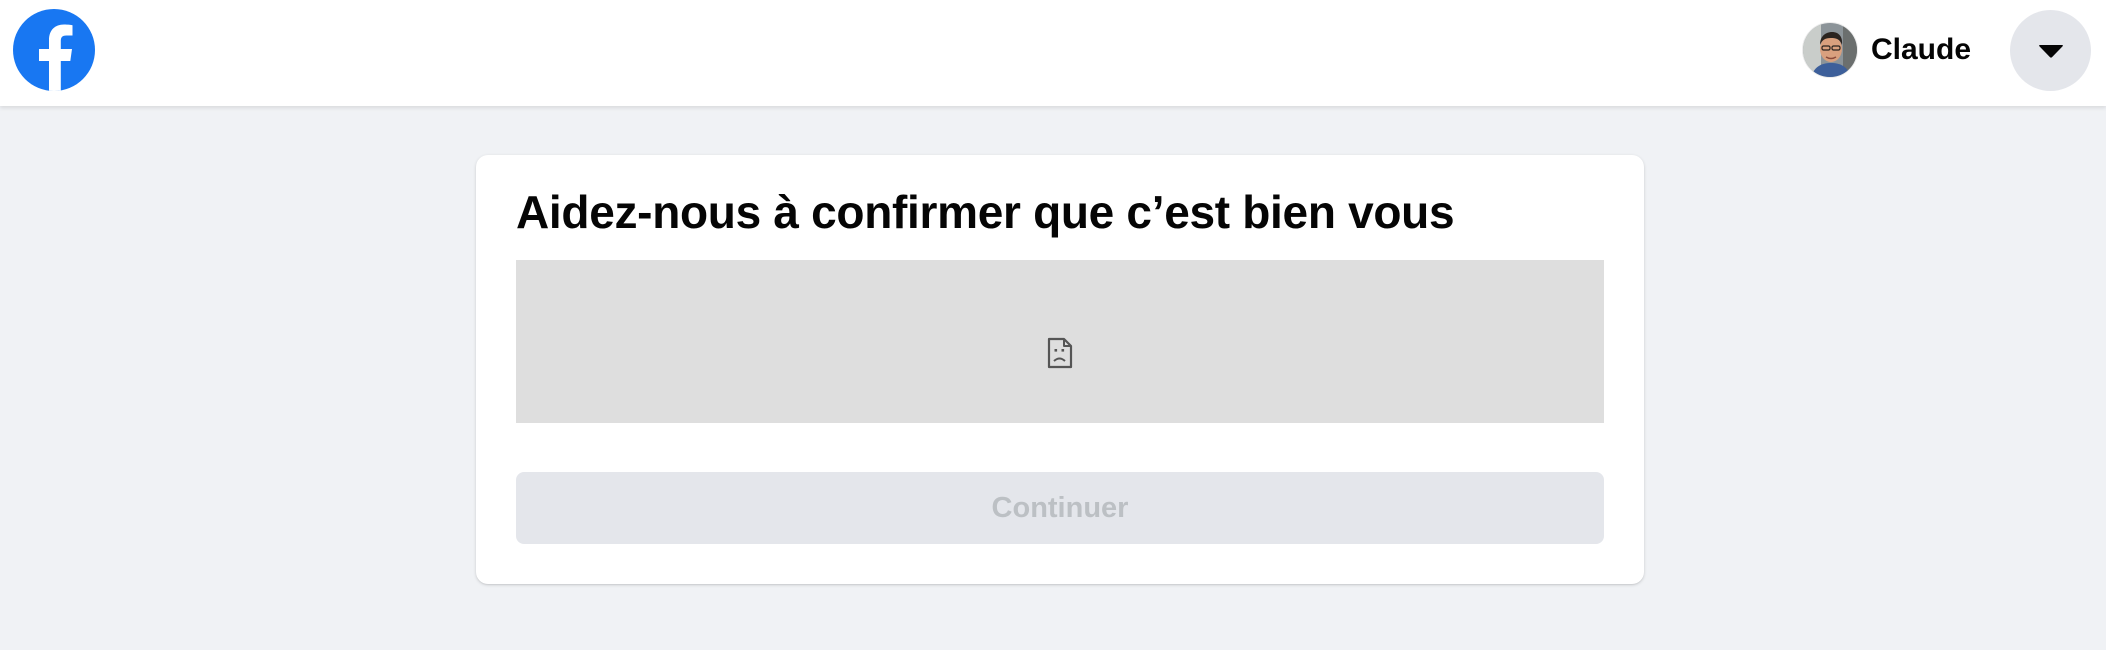 The height and width of the screenshot is (650, 2106). I want to click on caret-down-icon, so click(2050, 51).